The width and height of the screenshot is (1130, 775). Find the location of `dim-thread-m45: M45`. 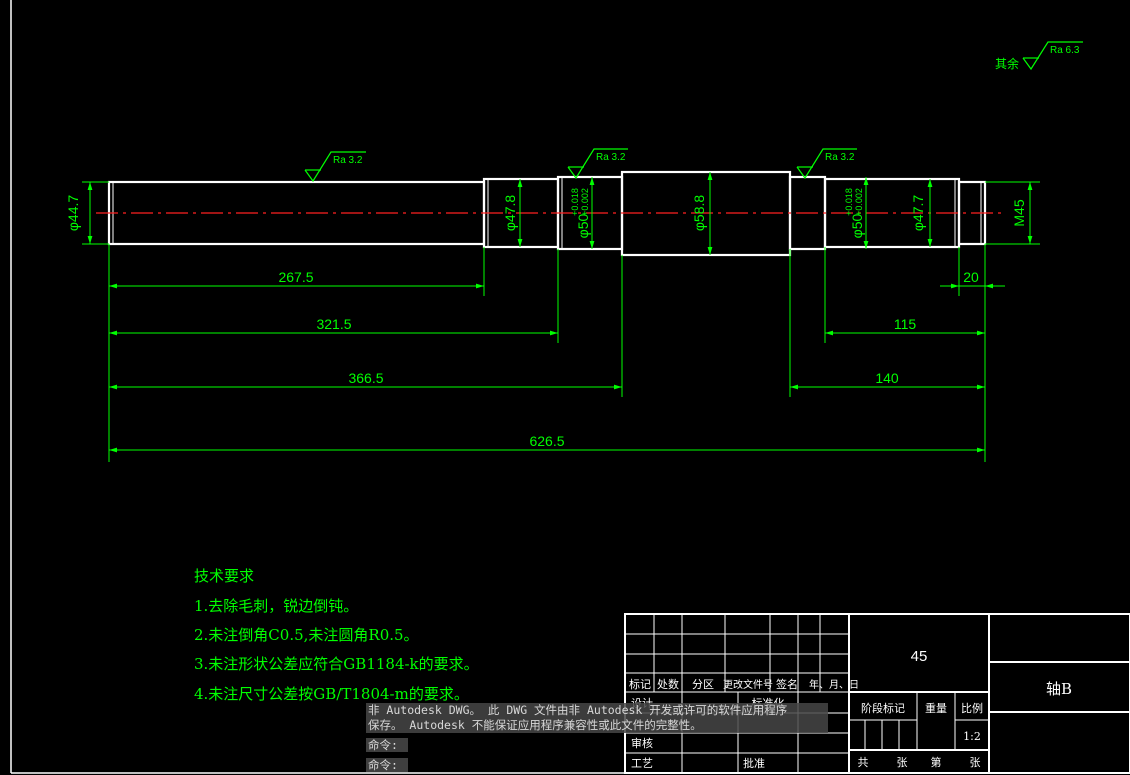

dim-thread-m45: M45 is located at coordinates (1019, 212).